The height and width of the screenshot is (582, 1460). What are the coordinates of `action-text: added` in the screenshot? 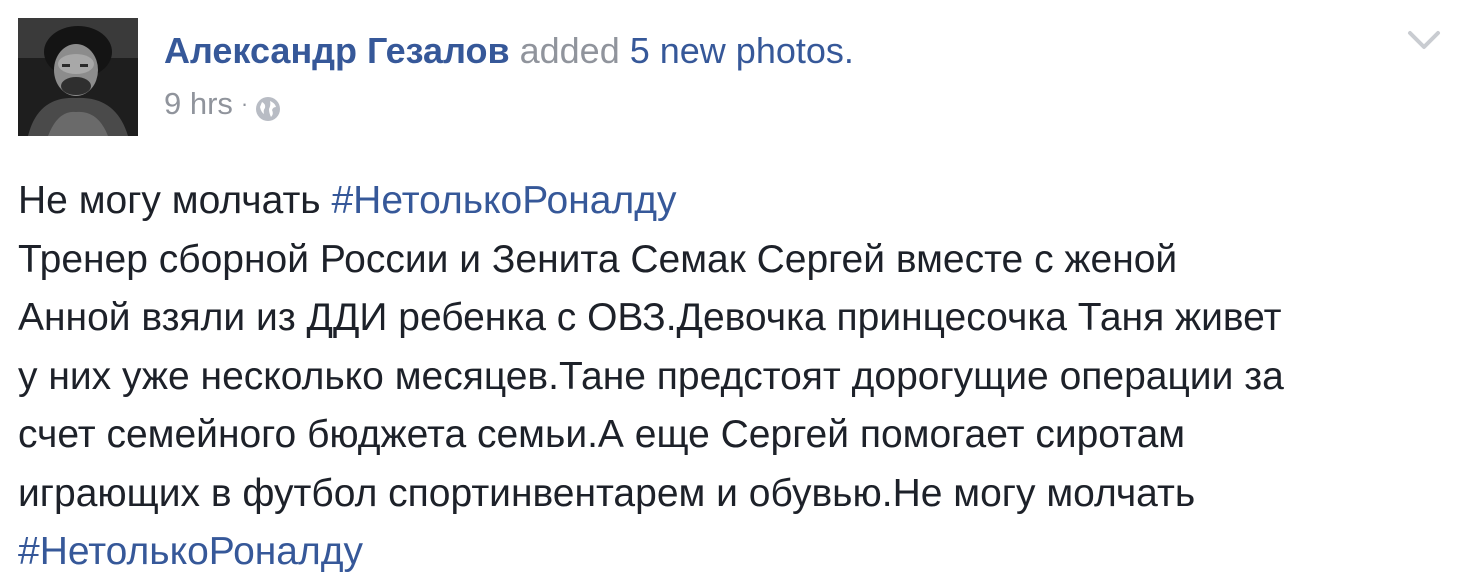 It's located at (569, 50).